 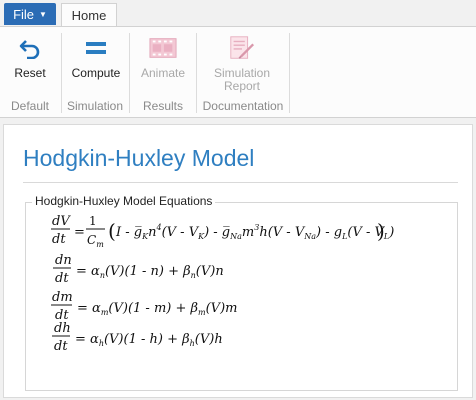 What do you see at coordinates (242, 48) in the screenshot?
I see `report-document-icon` at bounding box center [242, 48].